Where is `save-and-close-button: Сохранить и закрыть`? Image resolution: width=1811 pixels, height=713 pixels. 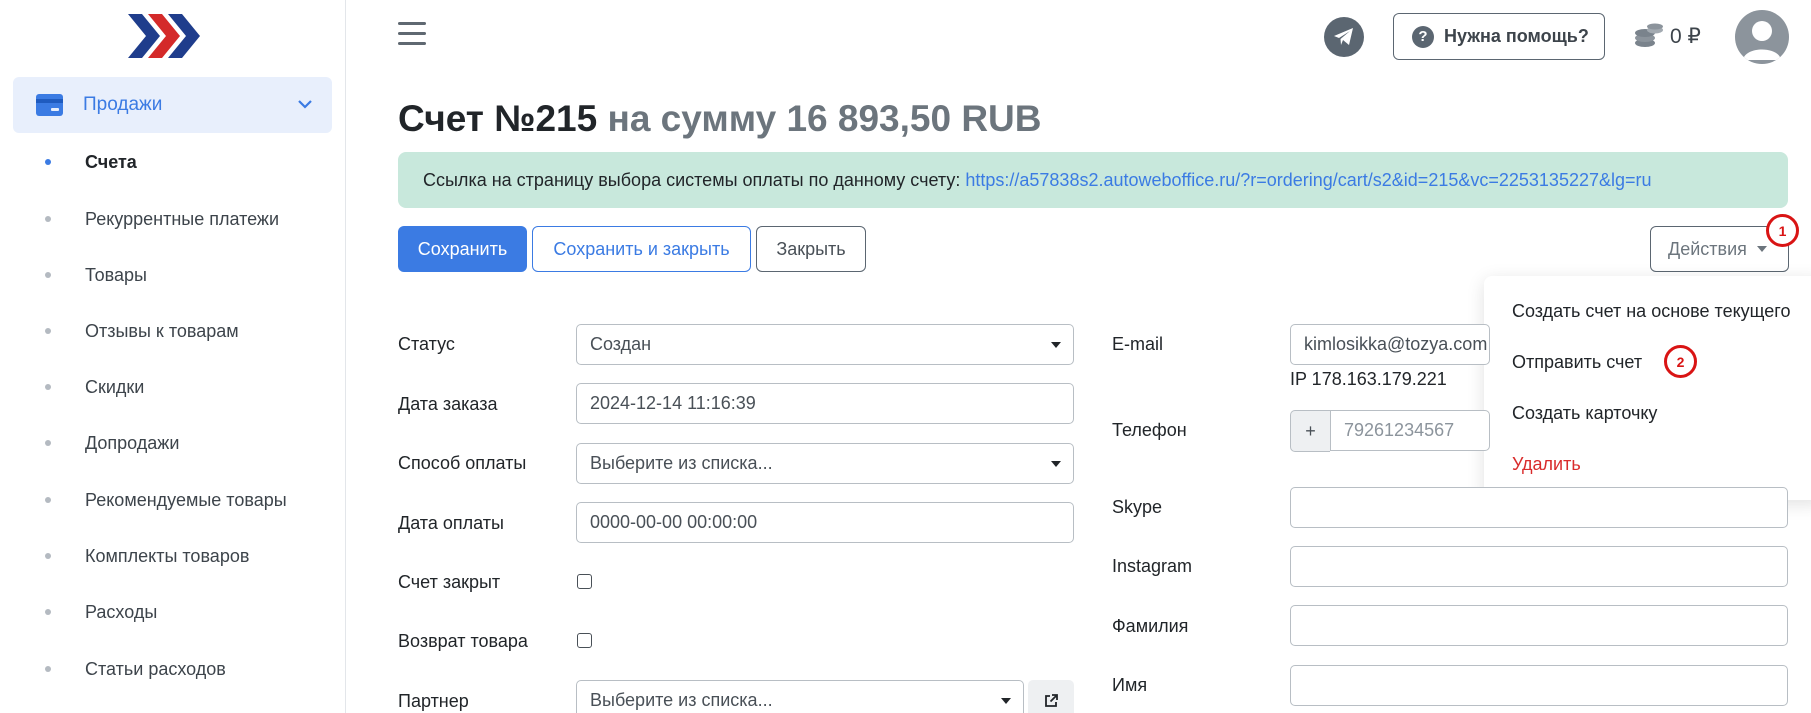 save-and-close-button: Сохранить и закрыть is located at coordinates (641, 249).